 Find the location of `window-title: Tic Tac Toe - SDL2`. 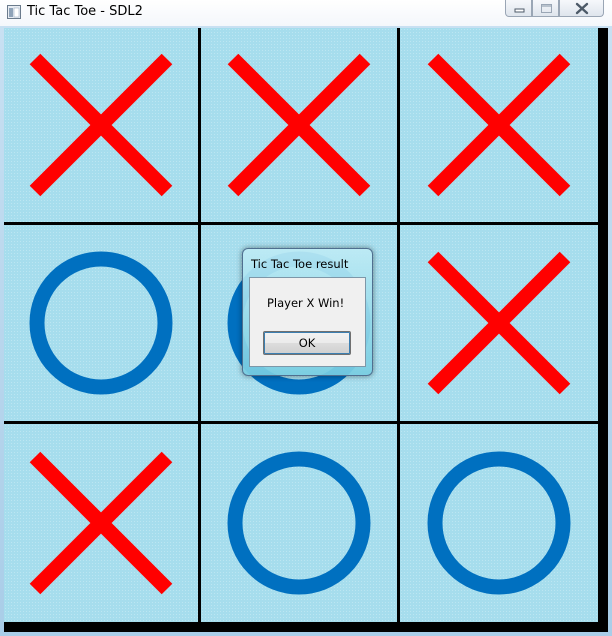

window-title: Tic Tac Toe - SDL2 is located at coordinates (85, 11).